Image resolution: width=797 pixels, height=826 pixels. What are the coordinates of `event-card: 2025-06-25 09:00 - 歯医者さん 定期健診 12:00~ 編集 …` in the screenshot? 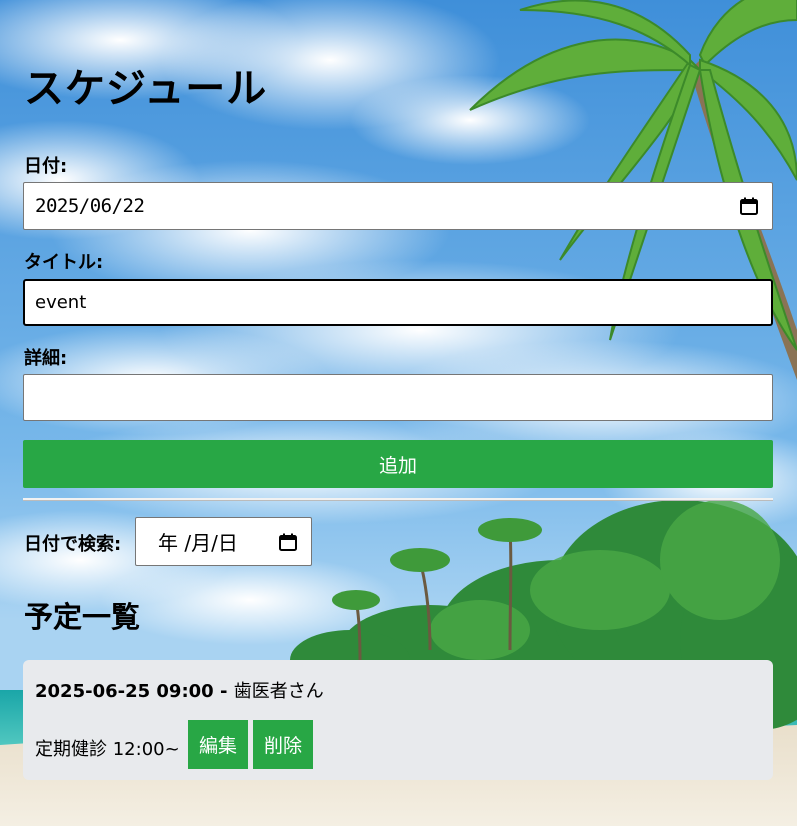 It's located at (398, 720).